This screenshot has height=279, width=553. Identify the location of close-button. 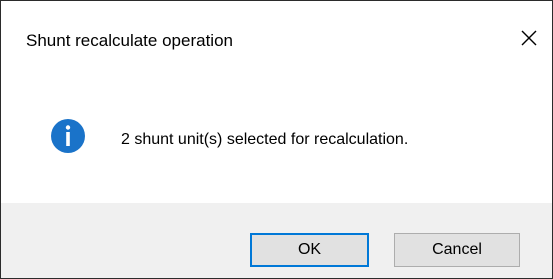
(529, 38).